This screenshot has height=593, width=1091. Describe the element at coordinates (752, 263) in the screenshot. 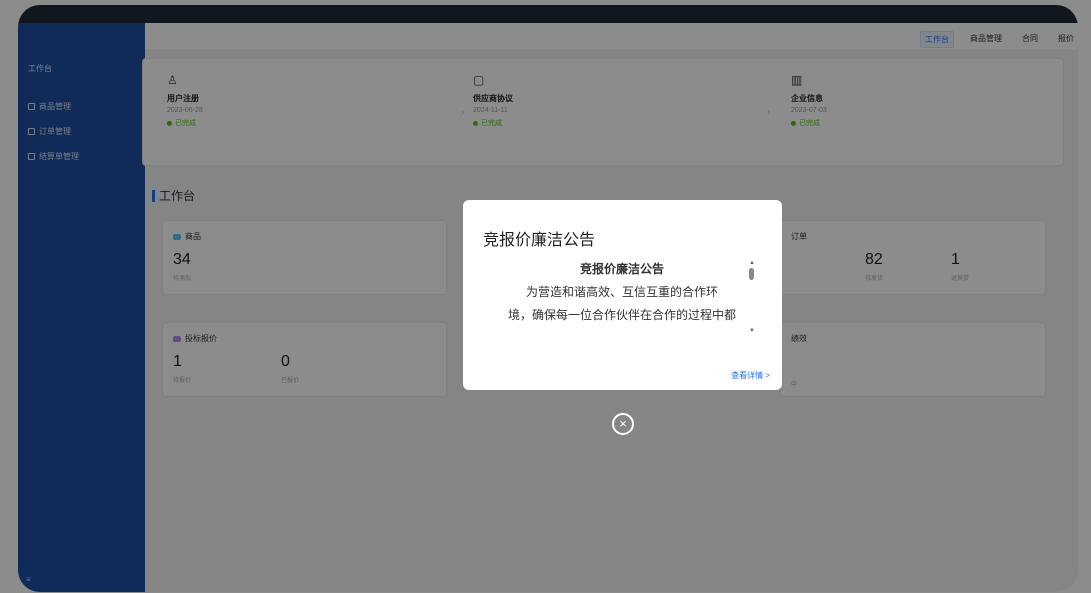

I see `scroll-up-icon: ▲` at that location.